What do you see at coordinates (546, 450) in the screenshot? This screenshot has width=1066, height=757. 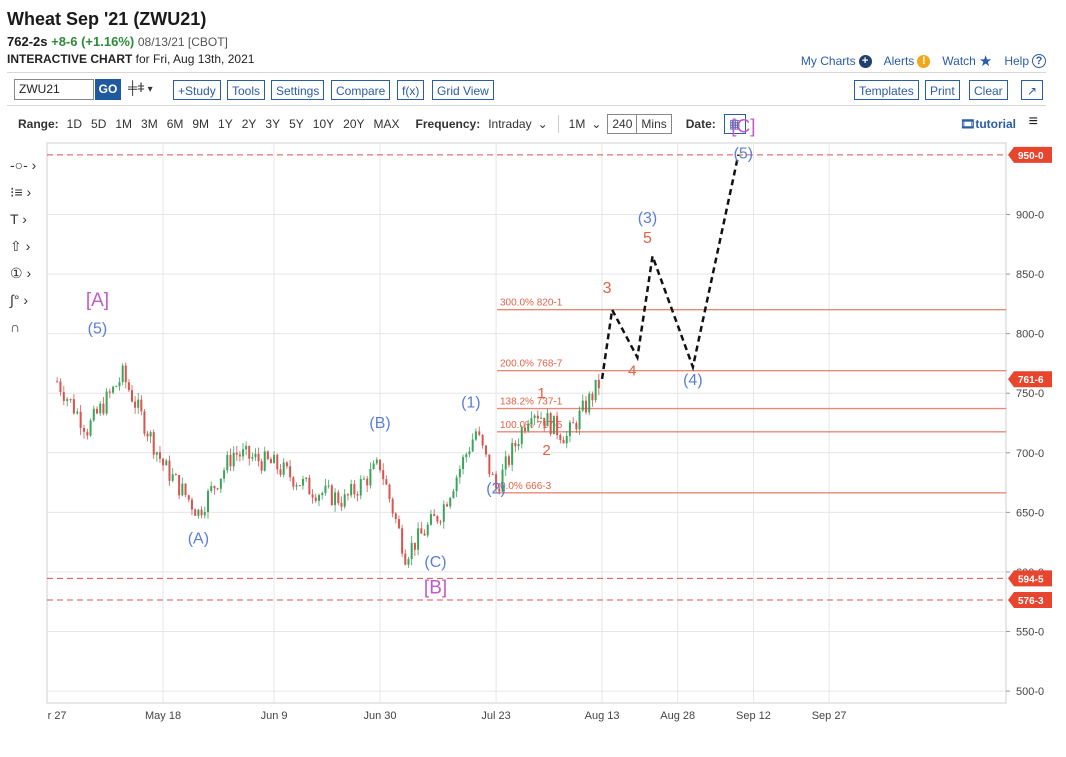 I see `wave-label: 2` at bounding box center [546, 450].